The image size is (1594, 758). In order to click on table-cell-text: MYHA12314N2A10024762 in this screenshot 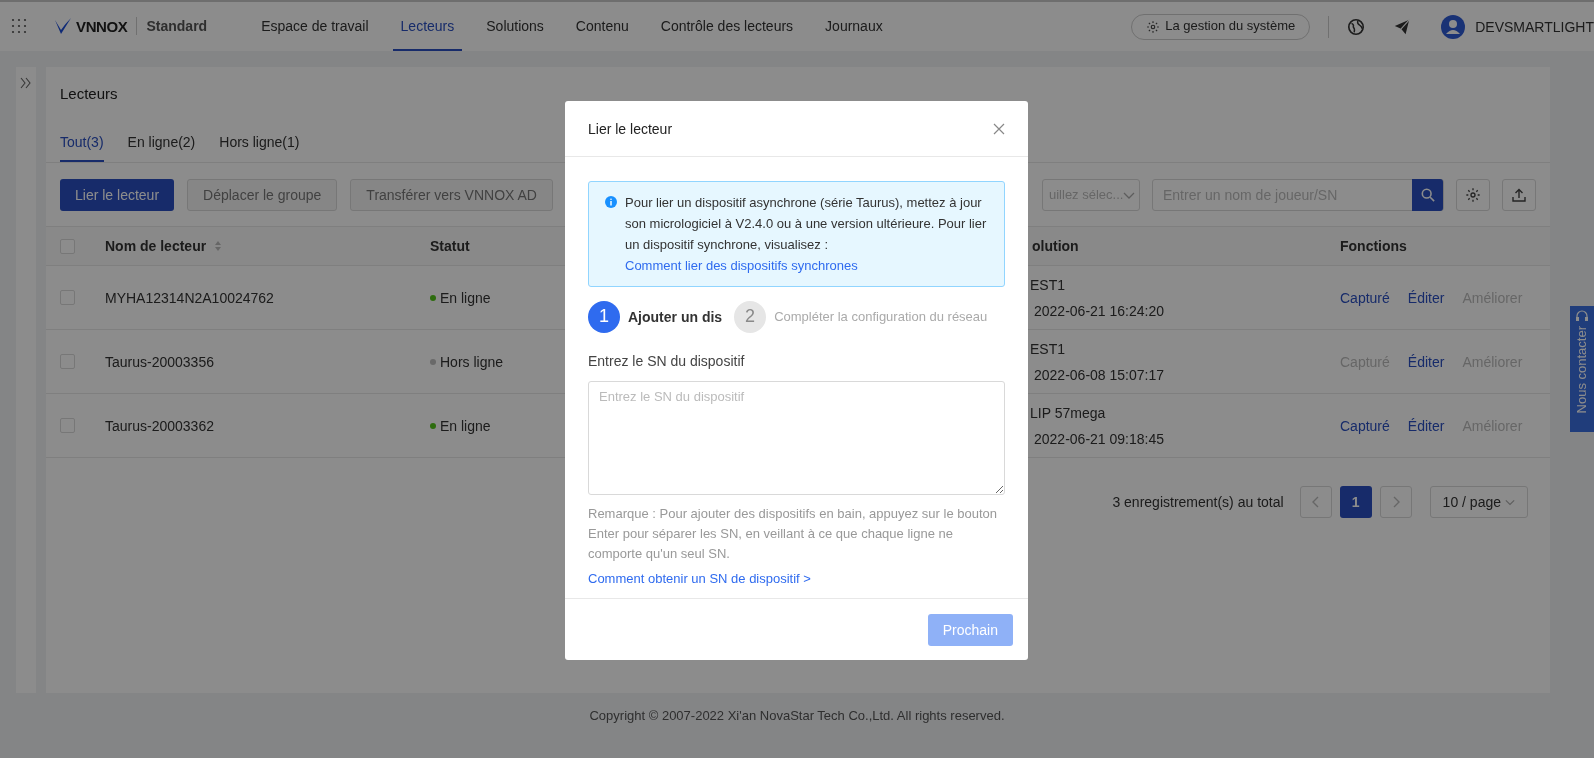, I will do `click(190, 298)`.